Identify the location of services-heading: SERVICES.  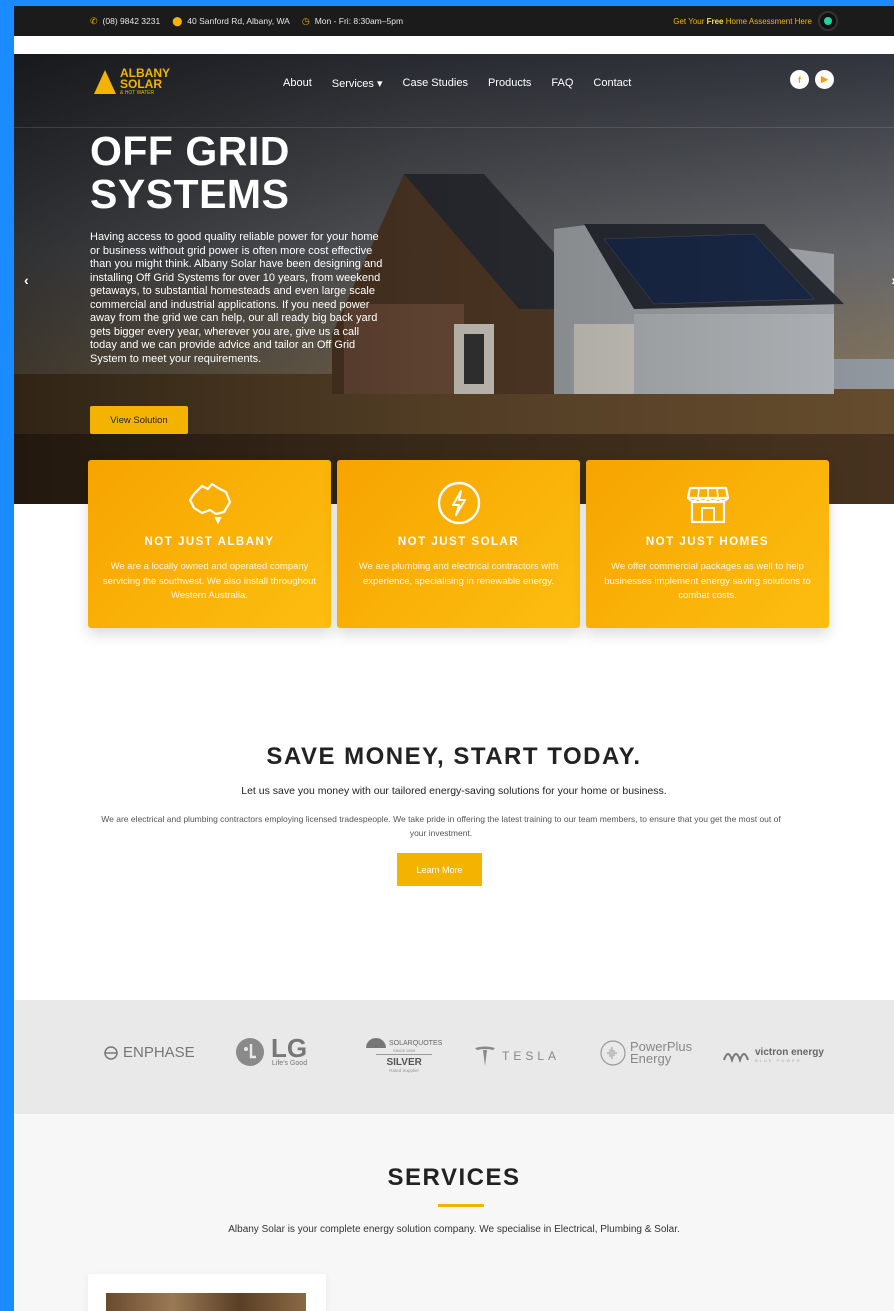
(454, 1177).